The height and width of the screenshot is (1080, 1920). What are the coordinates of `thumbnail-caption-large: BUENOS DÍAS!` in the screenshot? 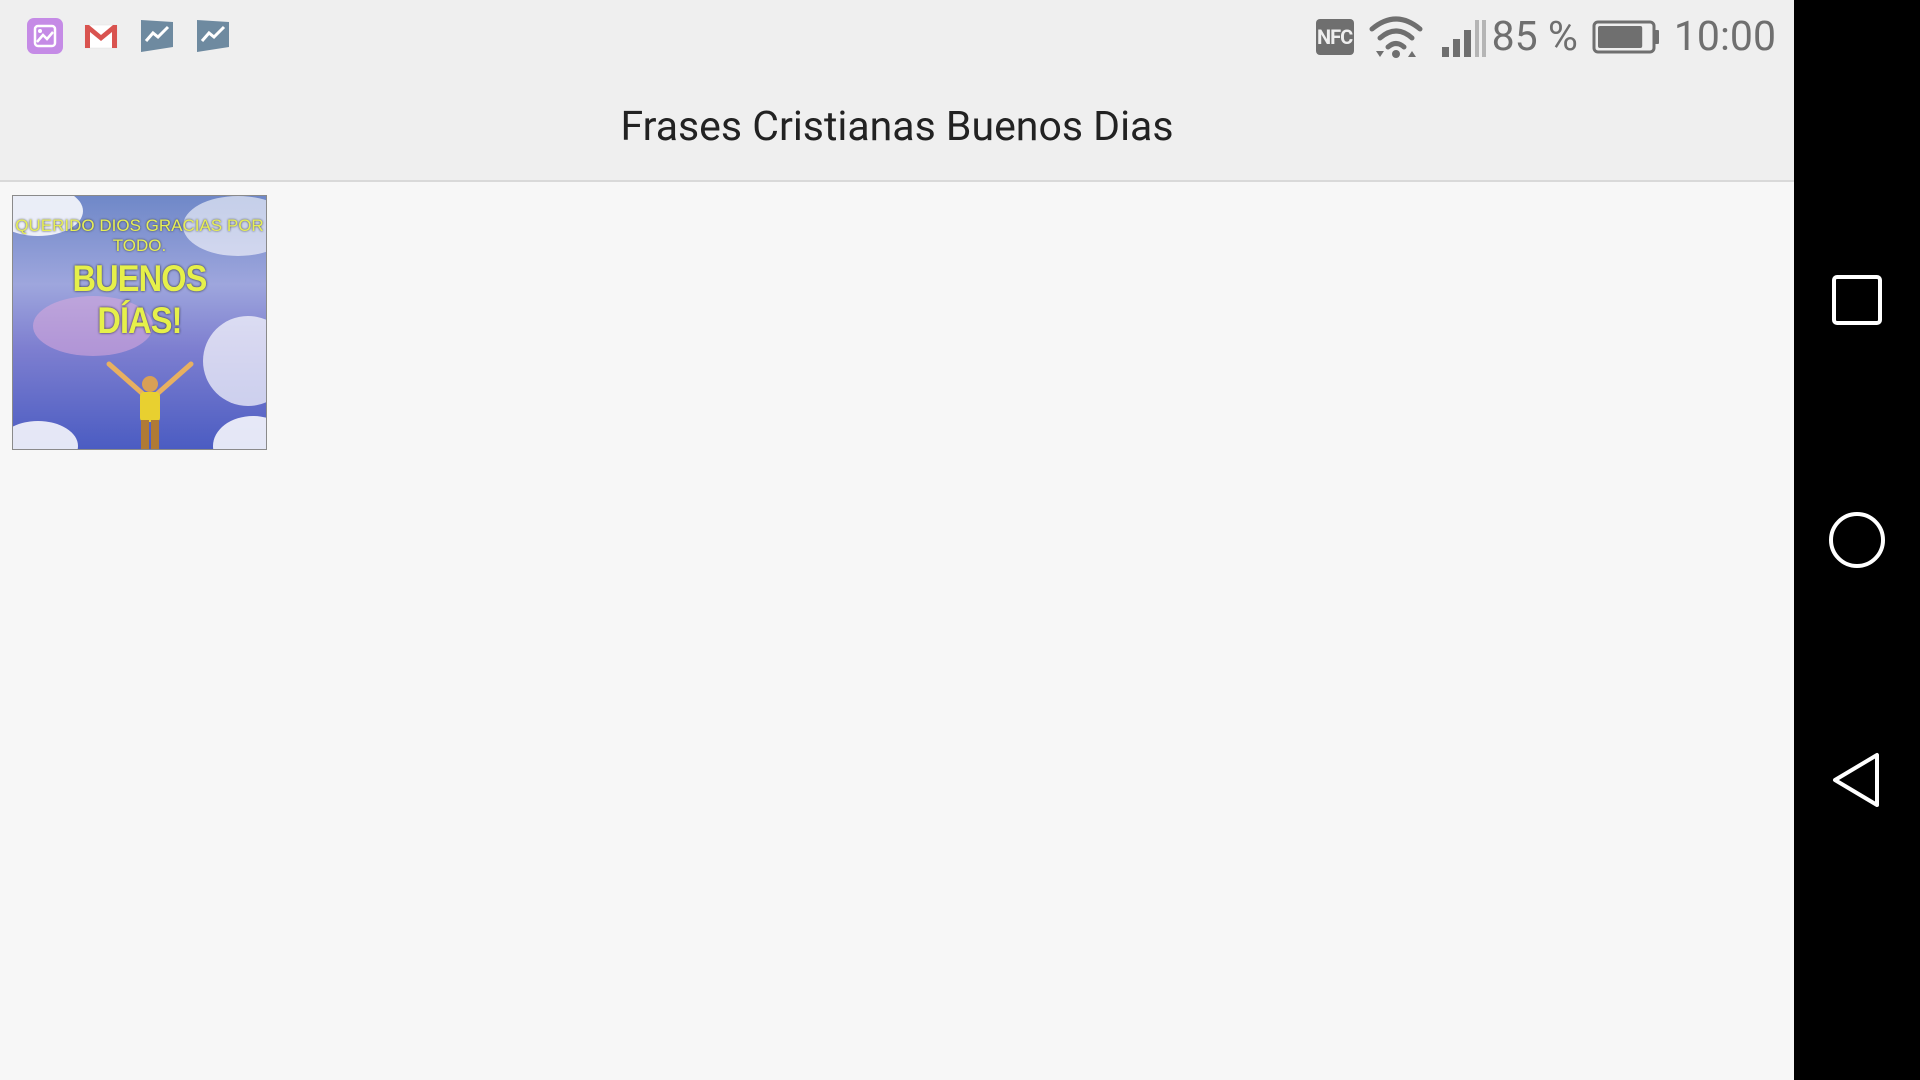 It's located at (139, 299).